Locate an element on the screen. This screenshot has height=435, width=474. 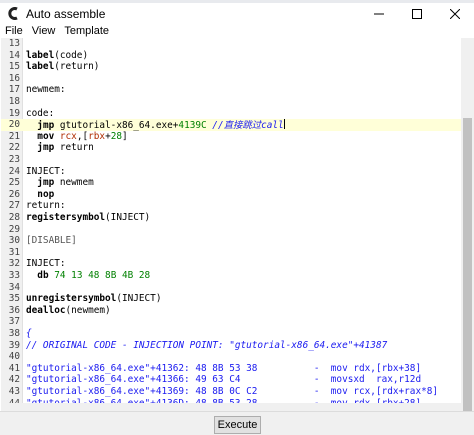
code-token: registersymbol is located at coordinates (66, 217).